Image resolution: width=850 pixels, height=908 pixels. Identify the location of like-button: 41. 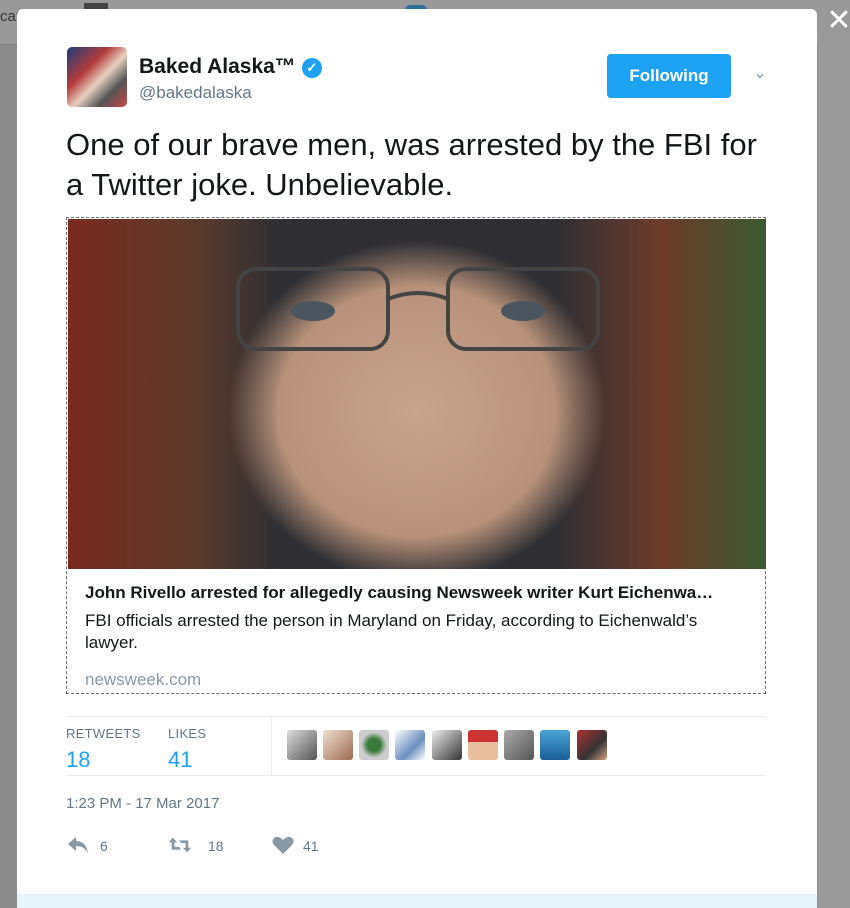
(306, 846).